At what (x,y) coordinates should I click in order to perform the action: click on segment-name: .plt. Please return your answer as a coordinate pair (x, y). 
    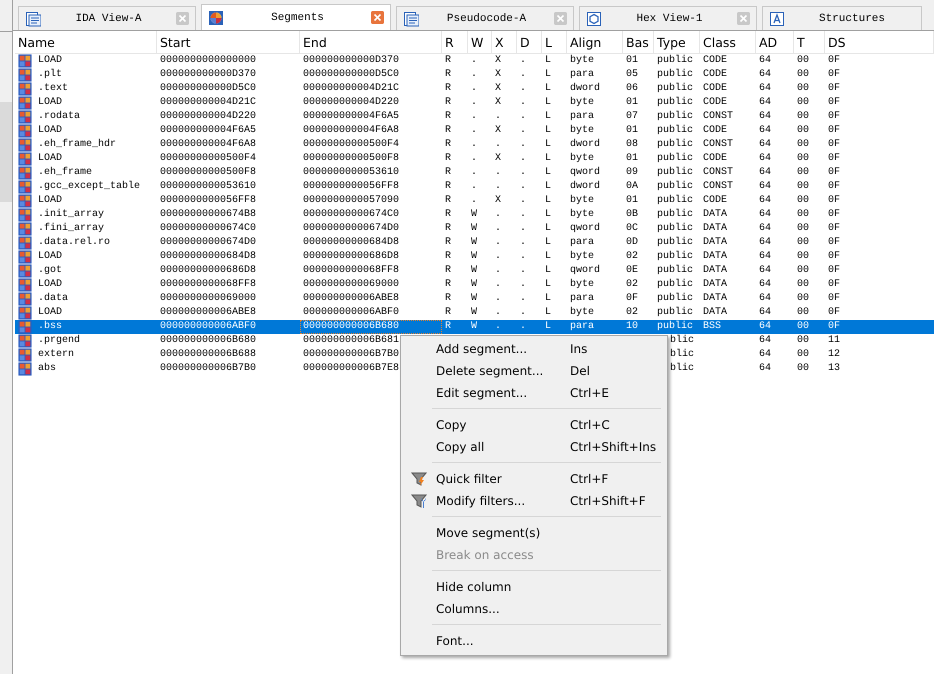
    Looking at the image, I should click on (50, 75).